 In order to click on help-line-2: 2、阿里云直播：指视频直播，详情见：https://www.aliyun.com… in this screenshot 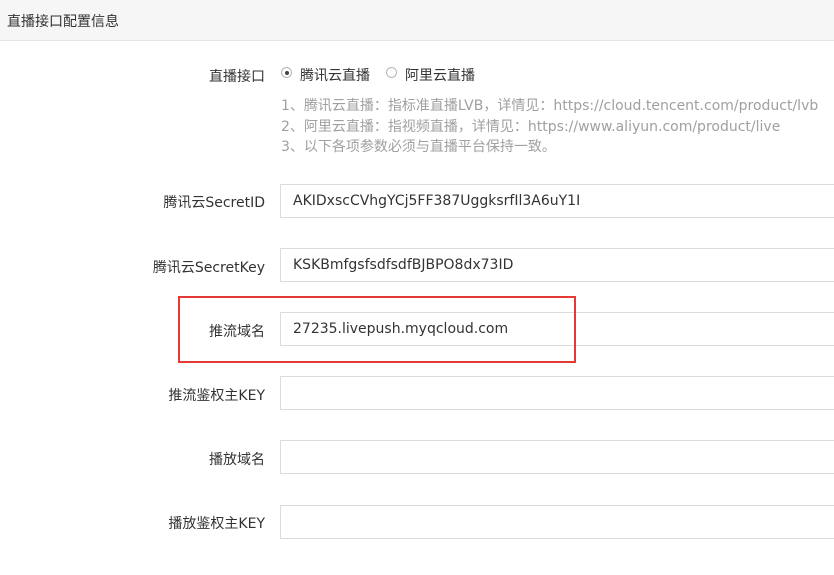, I will do `click(531, 127)`.